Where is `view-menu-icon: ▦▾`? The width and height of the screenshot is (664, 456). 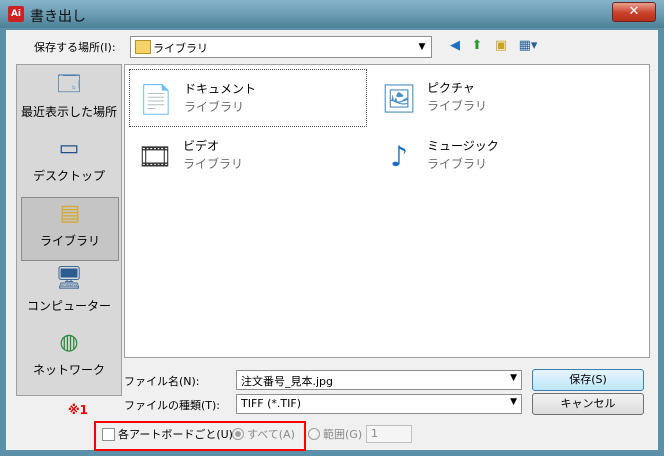
view-menu-icon: ▦▾ is located at coordinates (528, 46).